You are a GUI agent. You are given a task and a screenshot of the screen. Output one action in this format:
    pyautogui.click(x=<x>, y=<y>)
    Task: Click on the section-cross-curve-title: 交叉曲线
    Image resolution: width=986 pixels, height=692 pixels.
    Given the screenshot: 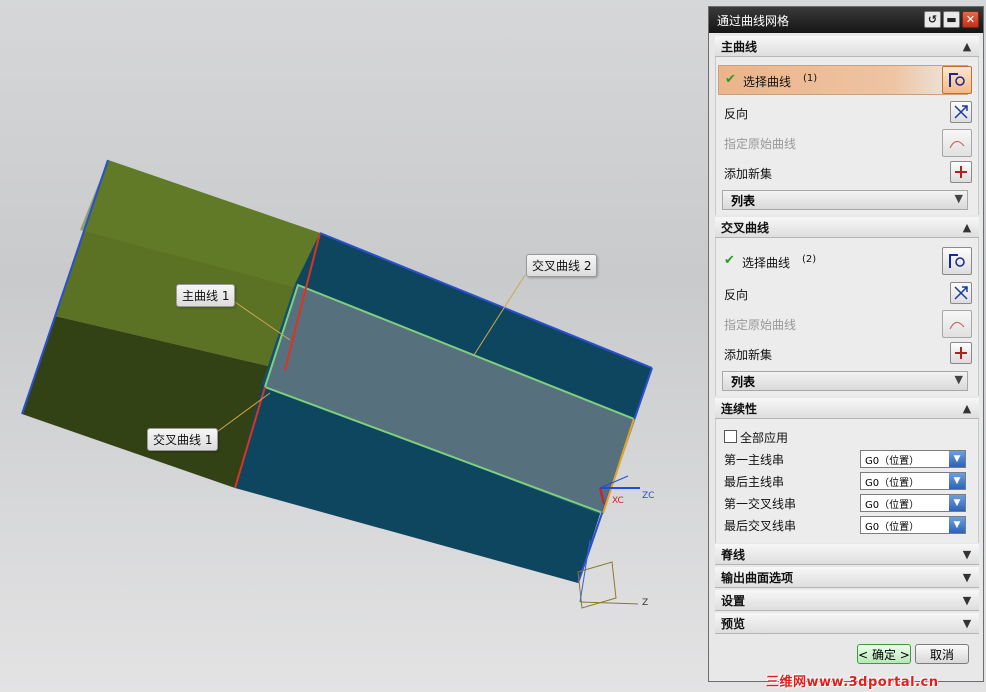 What is the action you would take?
    pyautogui.click(x=745, y=227)
    